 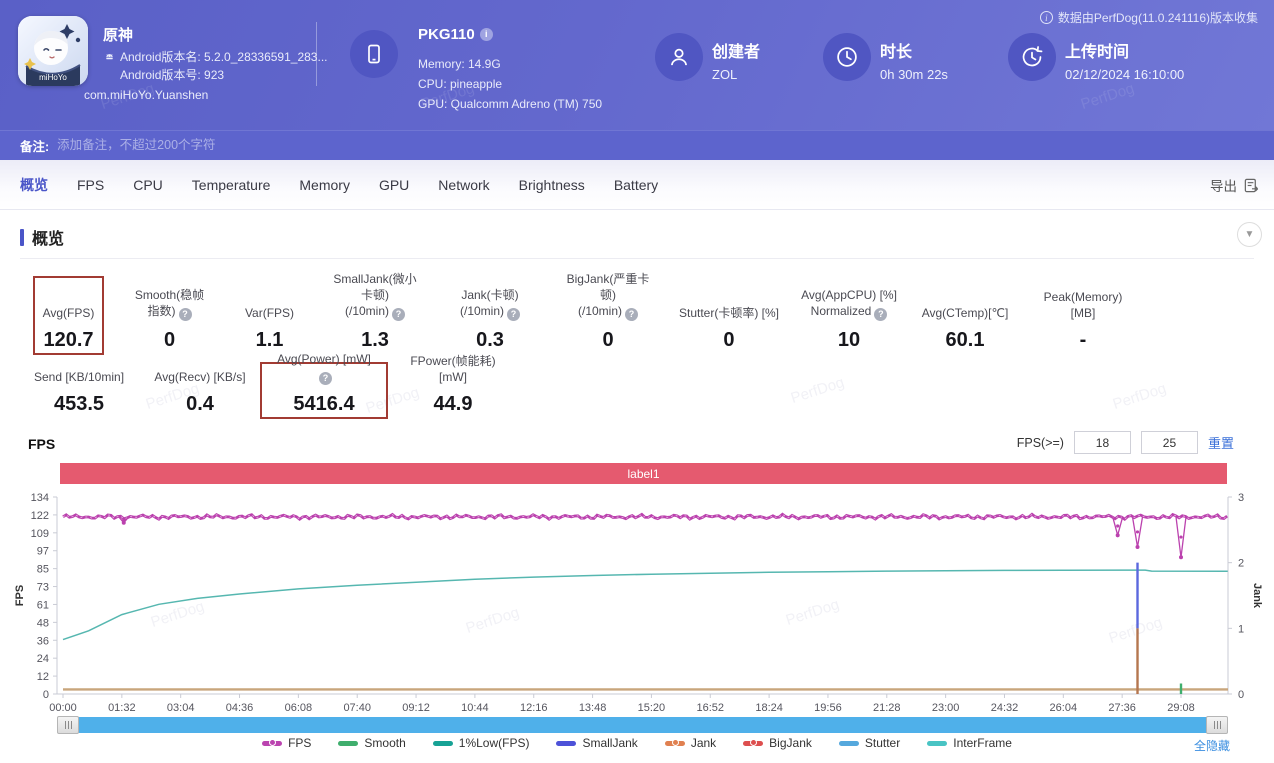 What do you see at coordinates (1241, 564) in the screenshot?
I see `y-right-tick: 2` at bounding box center [1241, 564].